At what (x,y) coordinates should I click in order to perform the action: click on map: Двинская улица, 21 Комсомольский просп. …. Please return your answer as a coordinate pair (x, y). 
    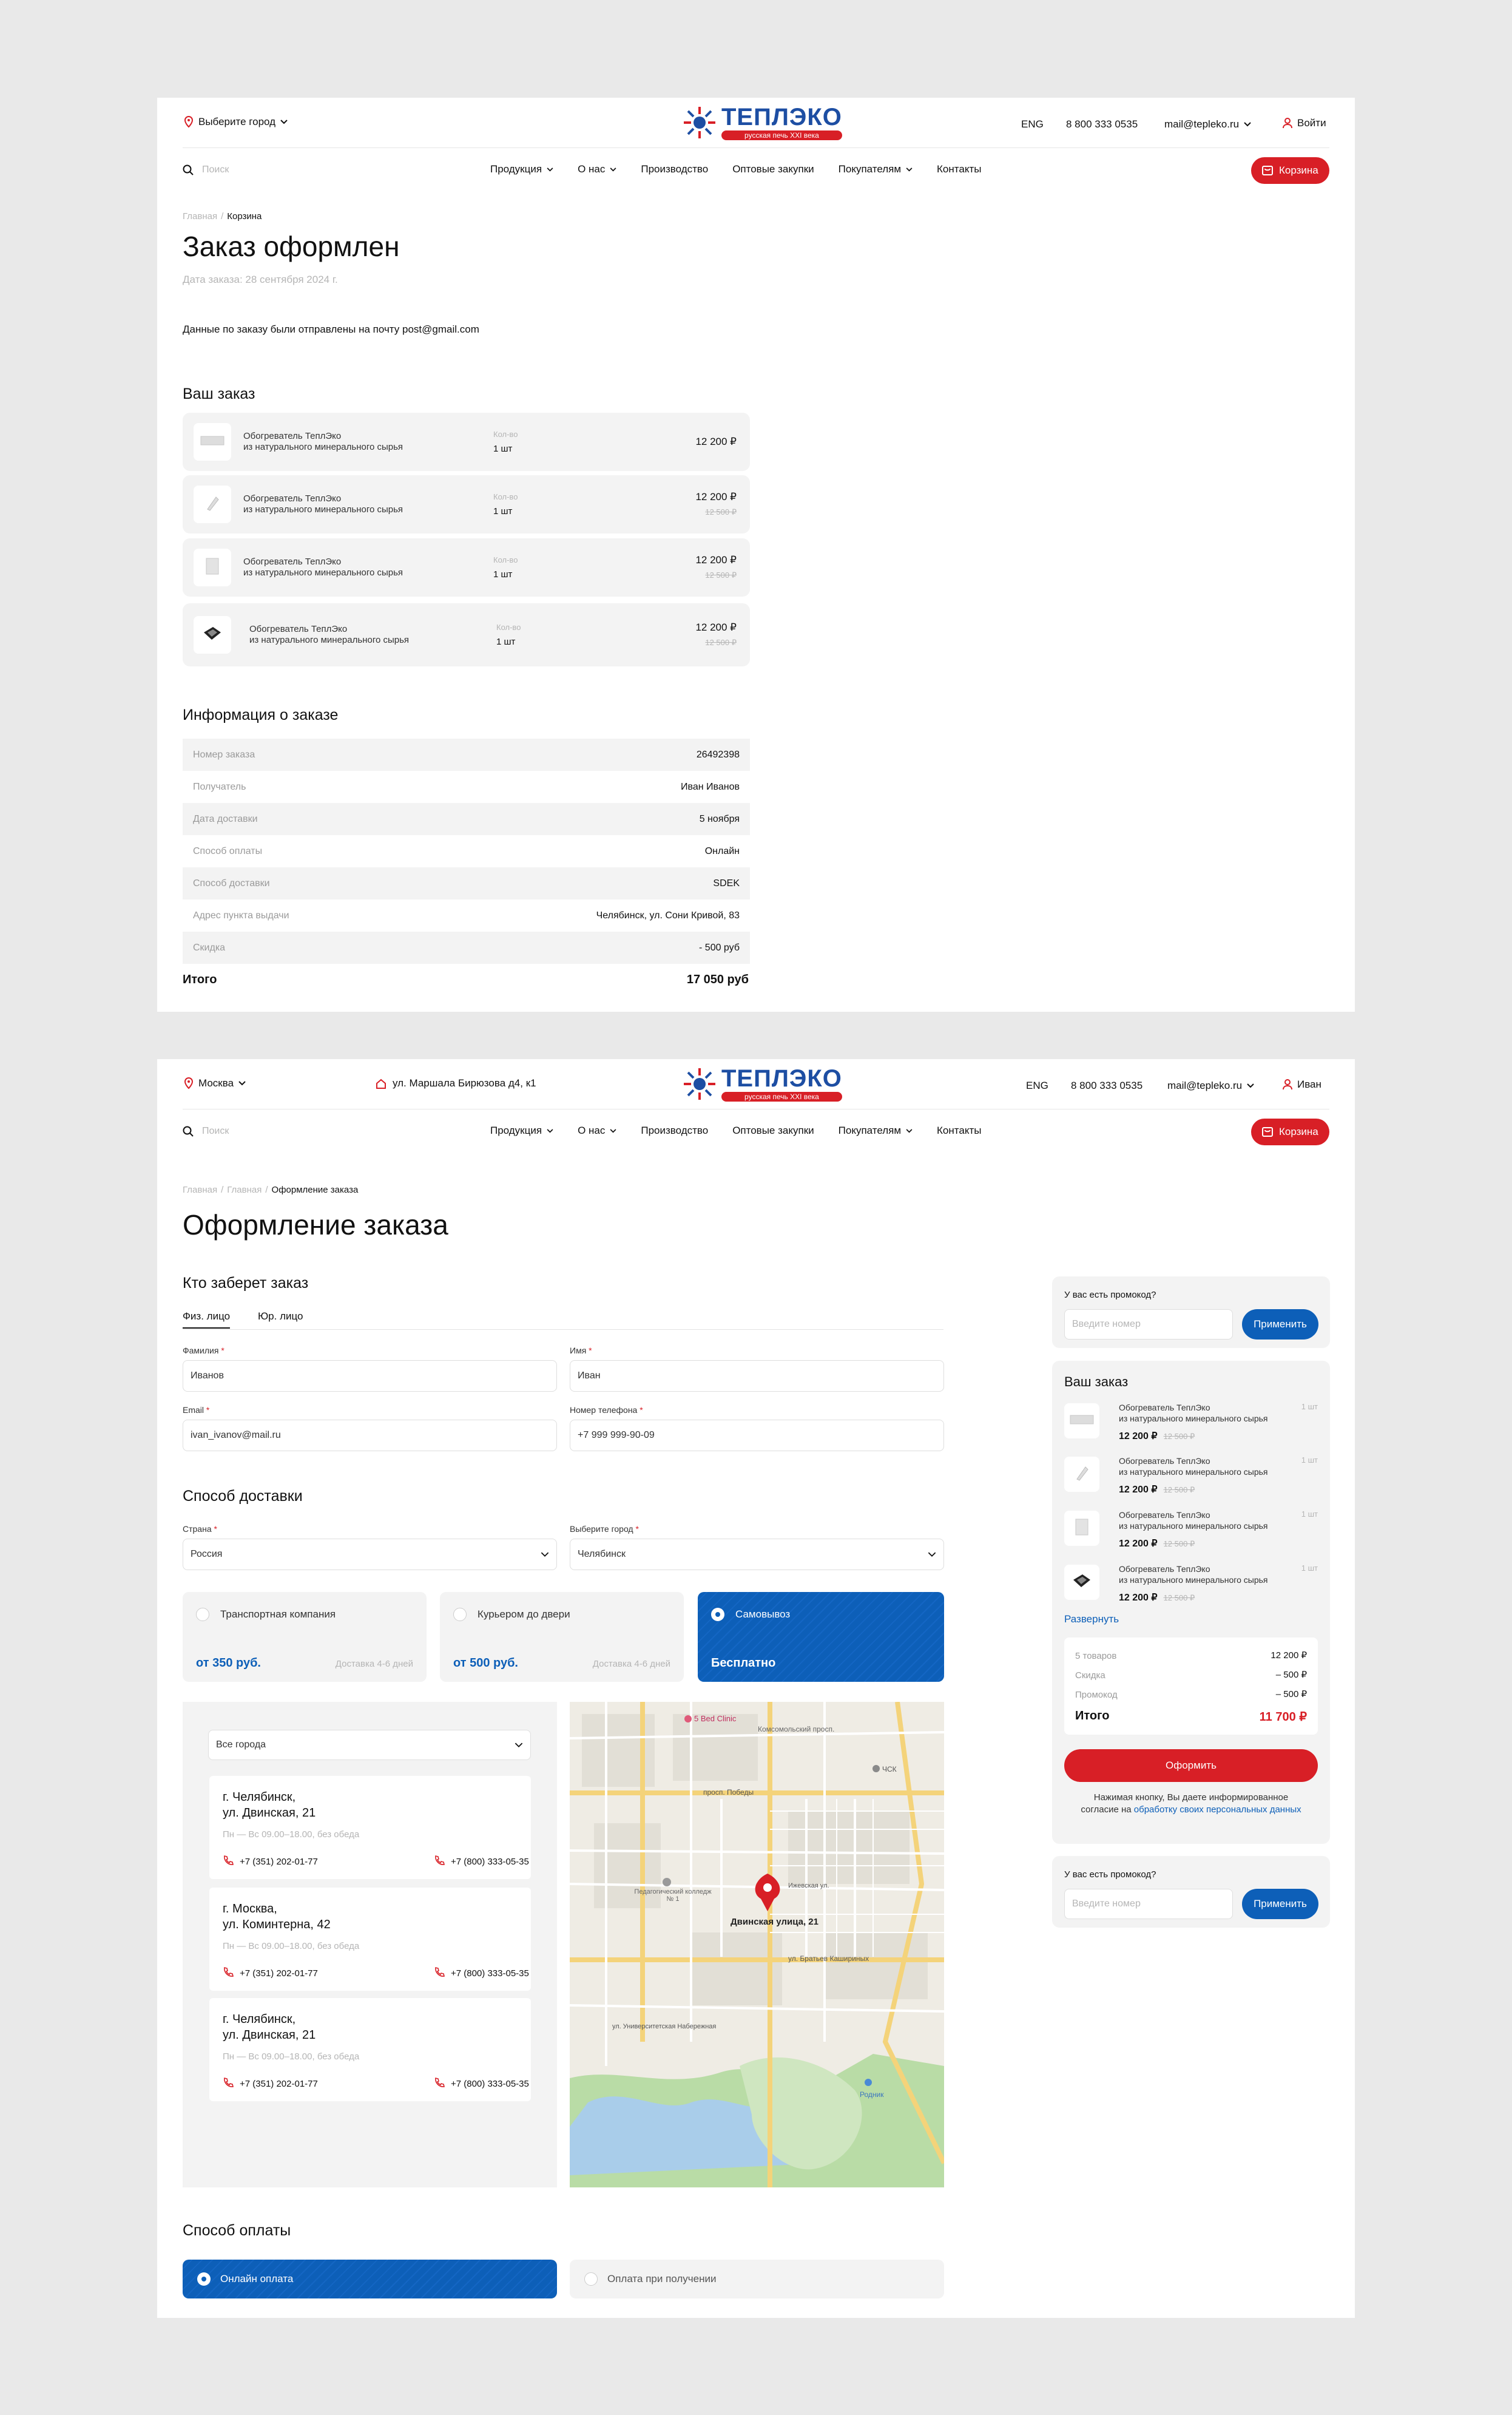
    Looking at the image, I should click on (757, 1944).